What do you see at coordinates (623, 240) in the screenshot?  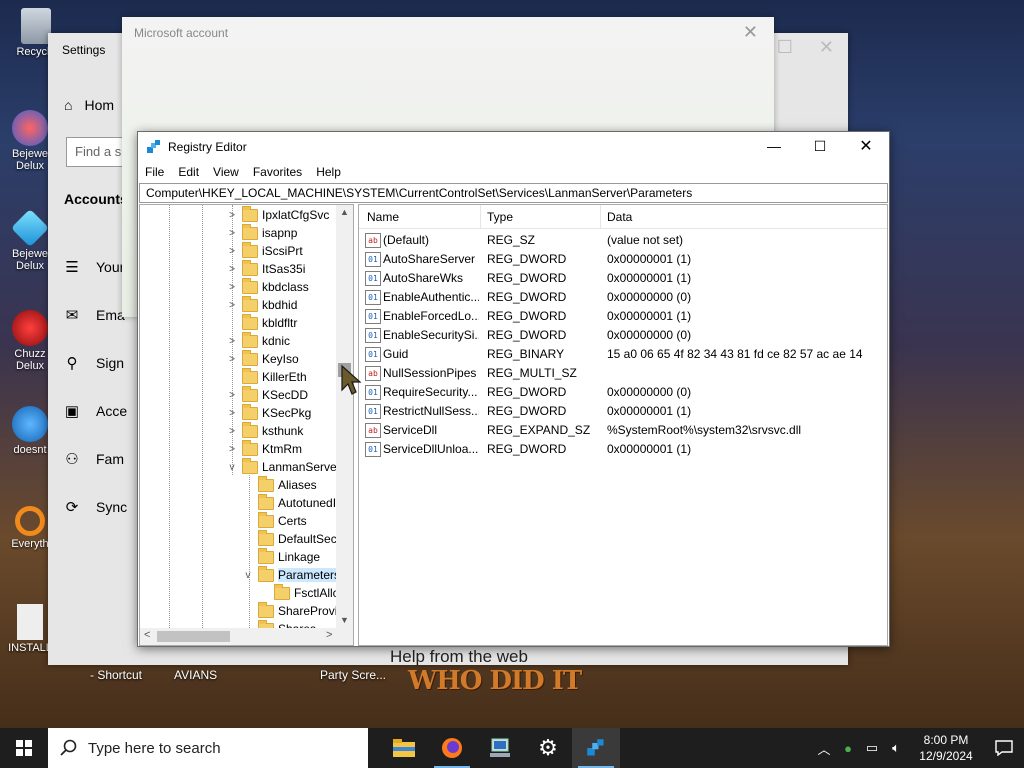 I see `registry-value-row: ab (Default) REG_SZ (value not set)` at bounding box center [623, 240].